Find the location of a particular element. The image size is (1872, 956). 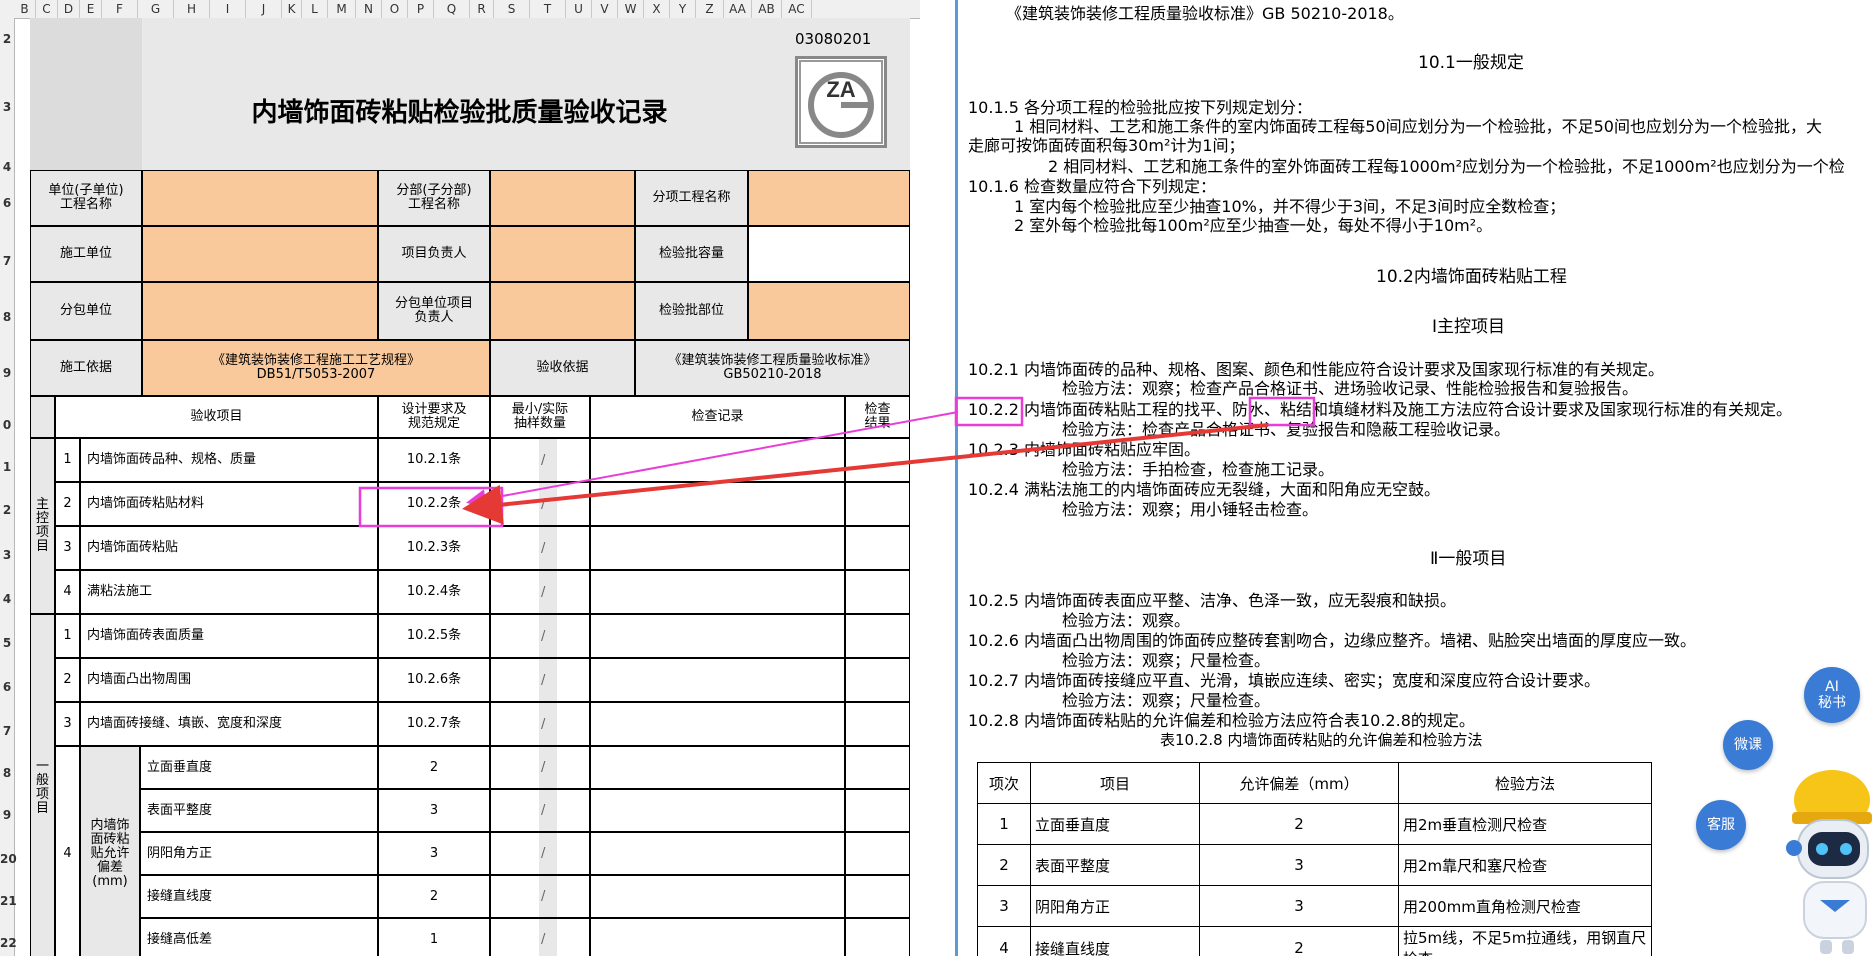

customer-service-button: 客服 is located at coordinates (1721, 825).